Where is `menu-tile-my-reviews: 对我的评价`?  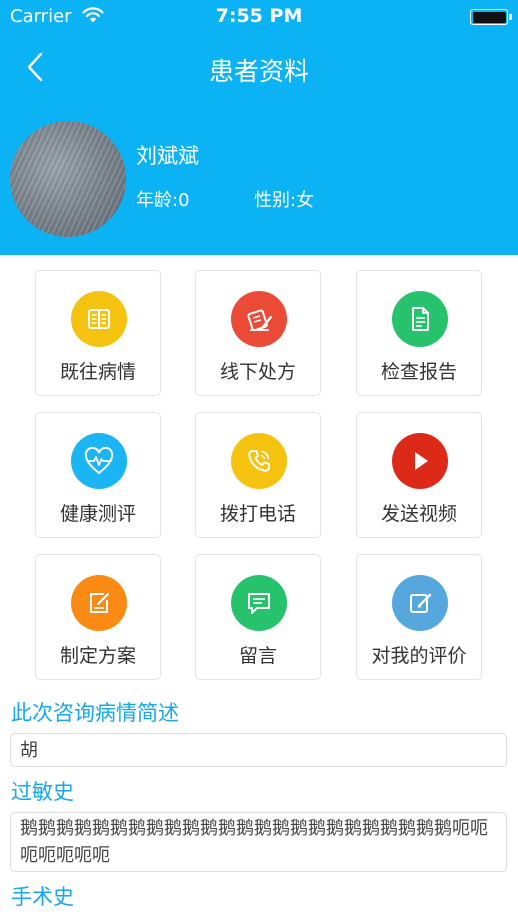
menu-tile-my-reviews: 对我的评价 is located at coordinates (419, 617).